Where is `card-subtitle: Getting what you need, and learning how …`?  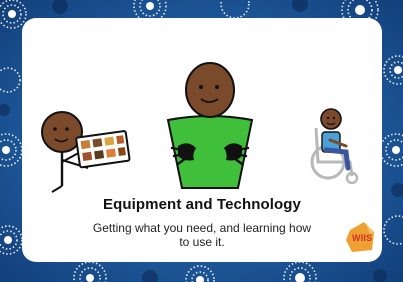 card-subtitle: Getting what you need, and learning how … is located at coordinates (202, 235).